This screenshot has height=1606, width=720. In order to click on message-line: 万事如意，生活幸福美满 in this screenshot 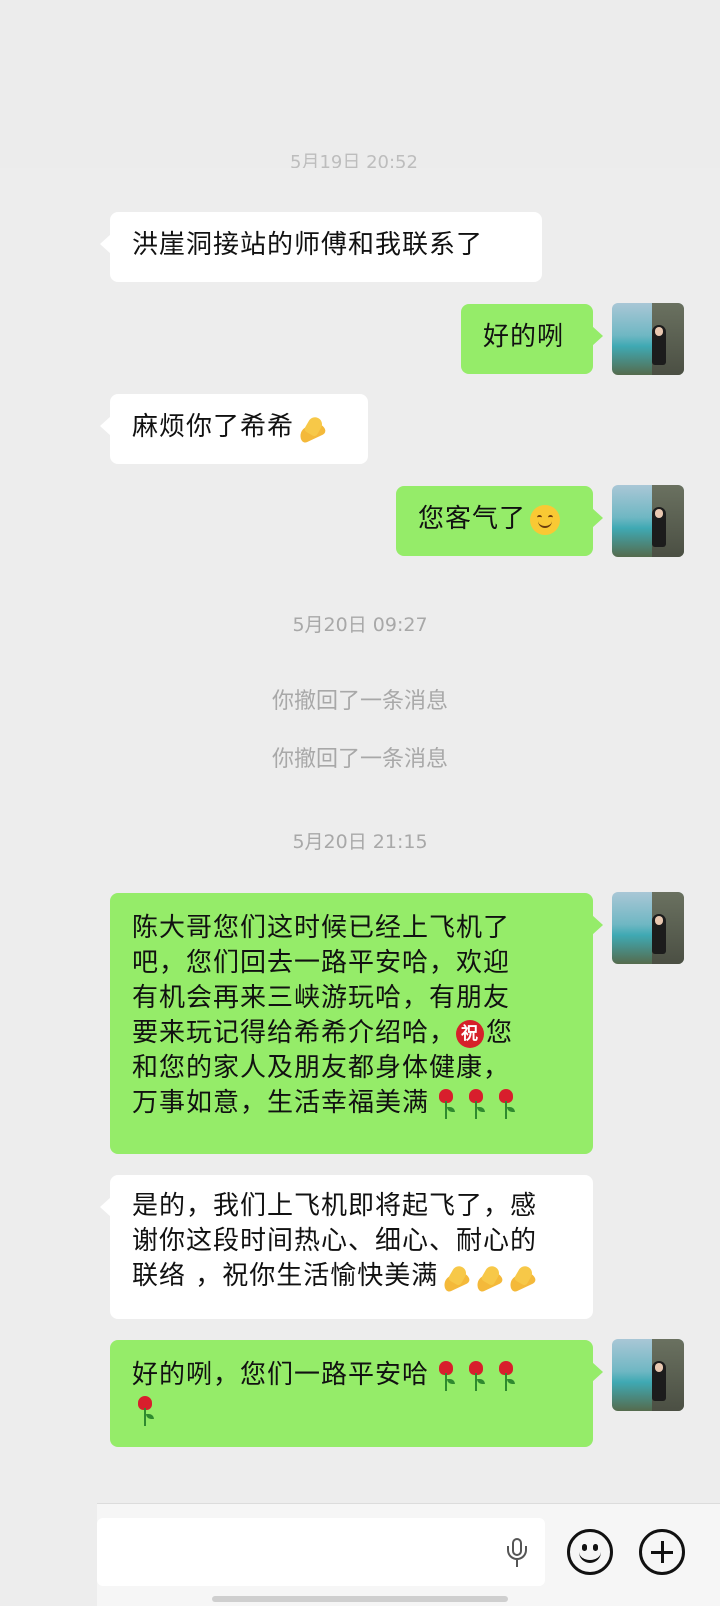, I will do `click(351, 1103)`.